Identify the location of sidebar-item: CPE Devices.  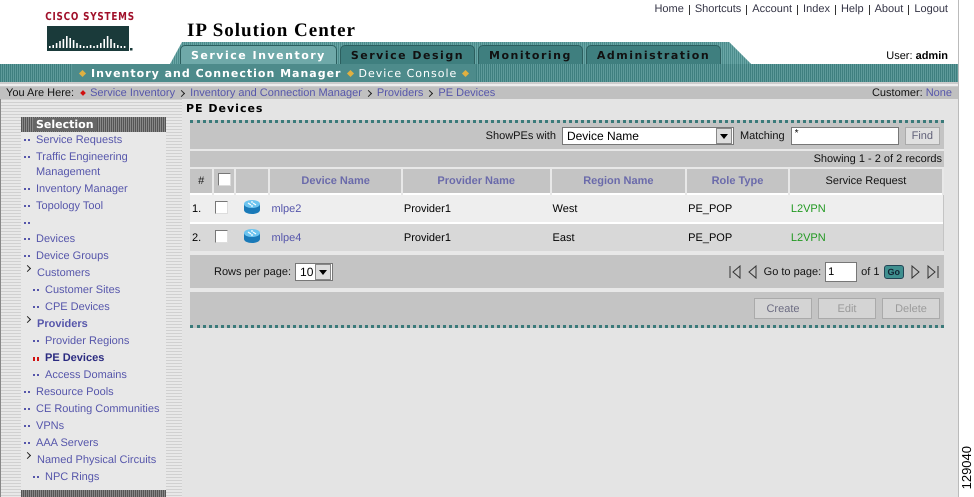
(93, 307).